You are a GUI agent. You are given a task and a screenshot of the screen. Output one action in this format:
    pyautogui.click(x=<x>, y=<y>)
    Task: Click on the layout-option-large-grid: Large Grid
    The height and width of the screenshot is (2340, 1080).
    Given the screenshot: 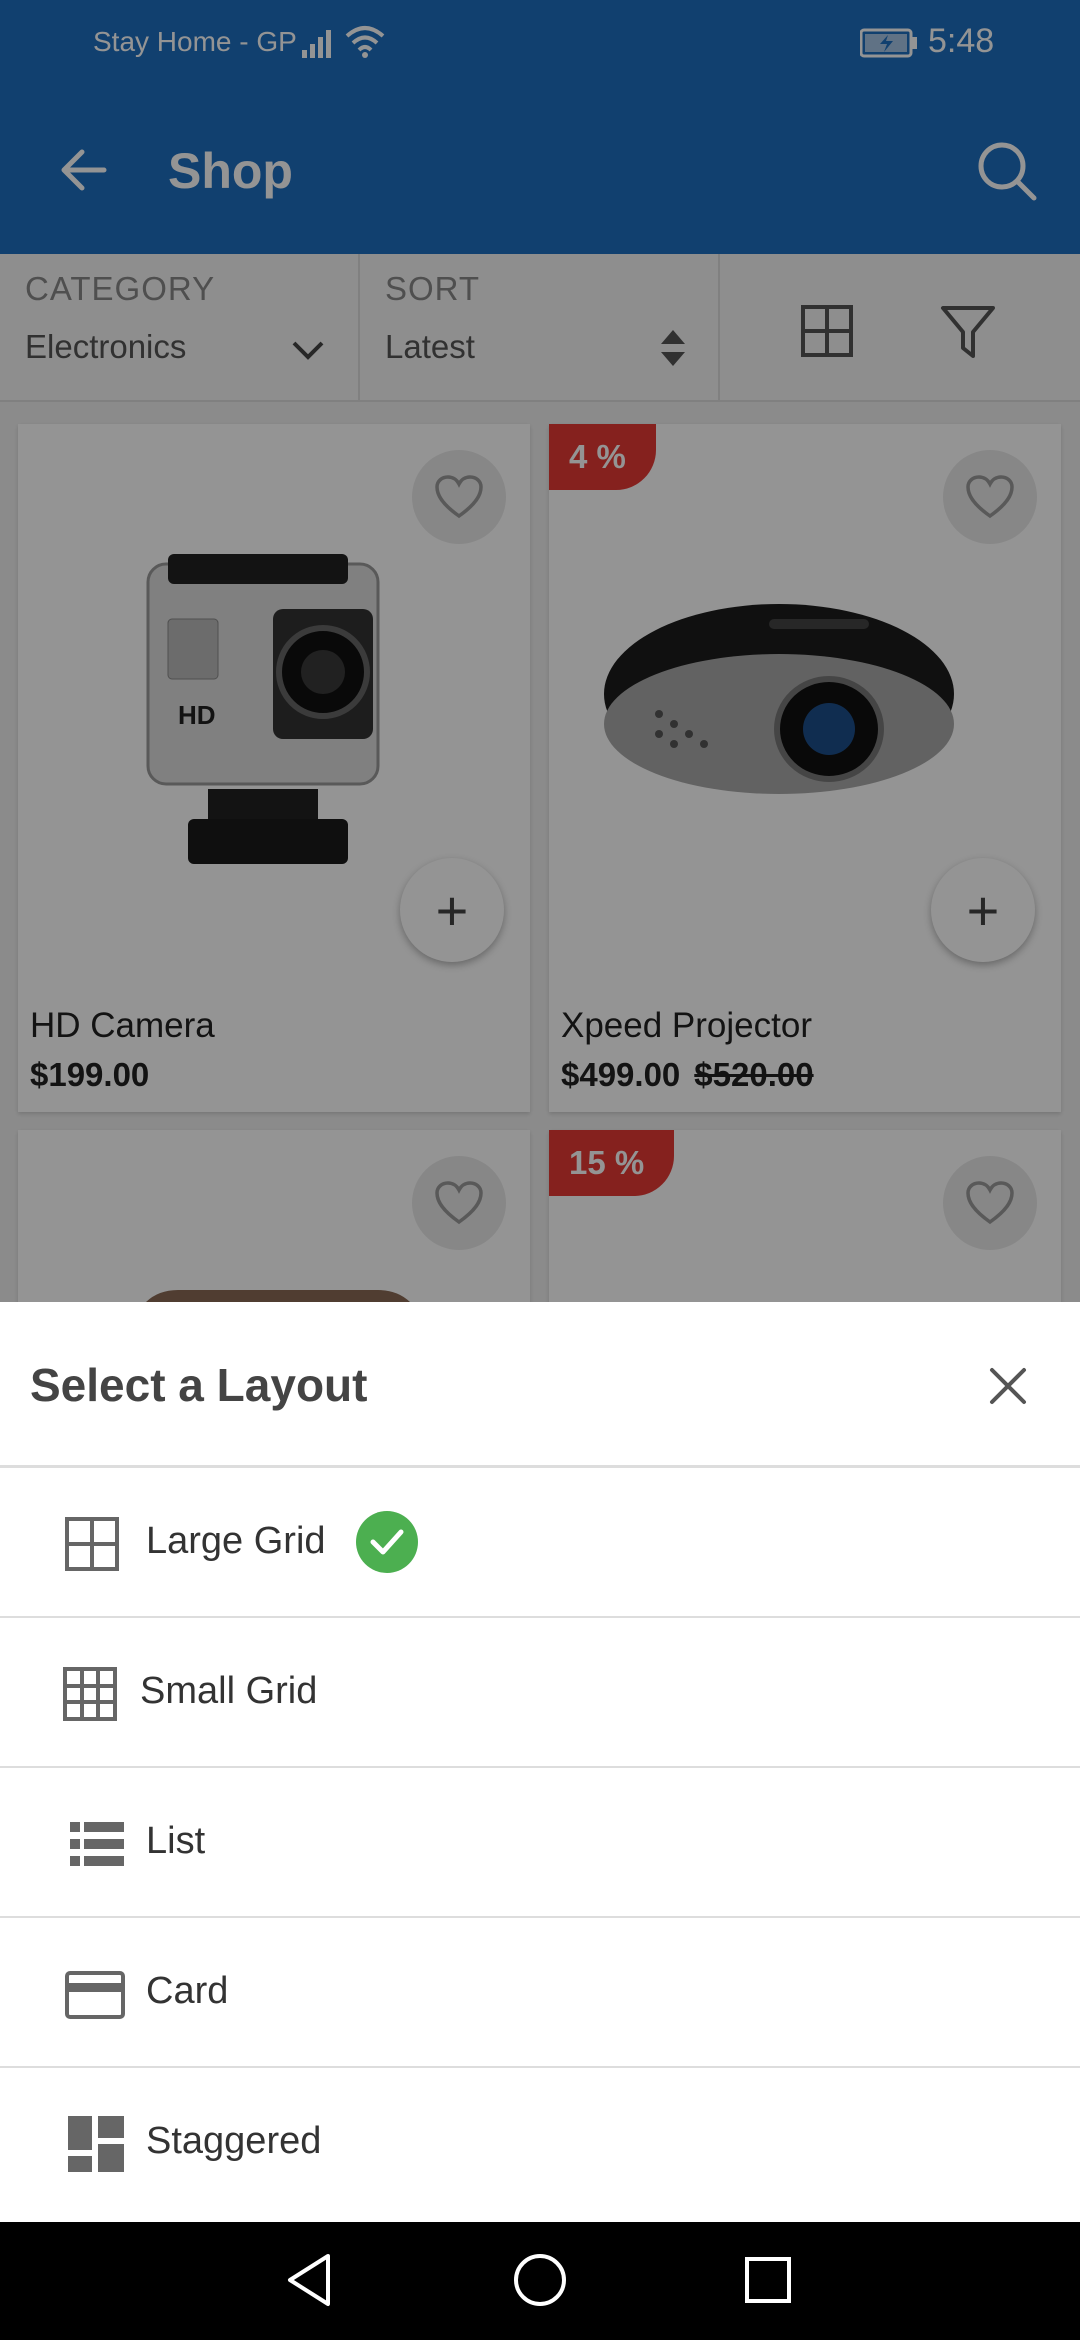 What is the action you would take?
    pyautogui.click(x=540, y=1543)
    